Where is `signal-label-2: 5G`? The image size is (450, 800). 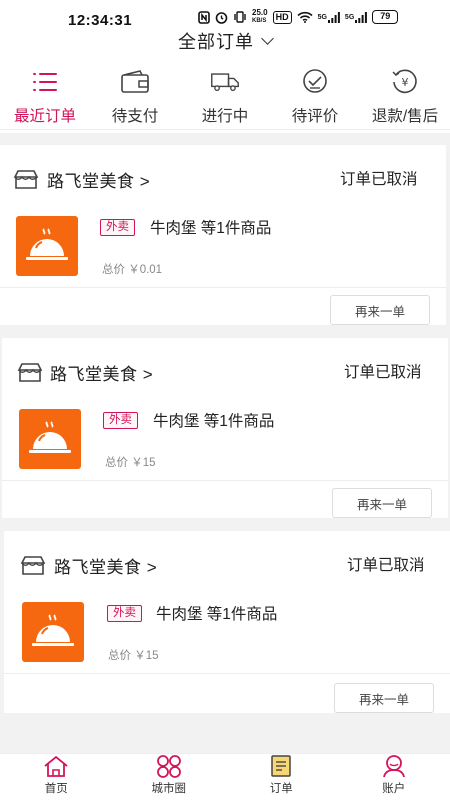 signal-label-2: 5G is located at coordinates (349, 17).